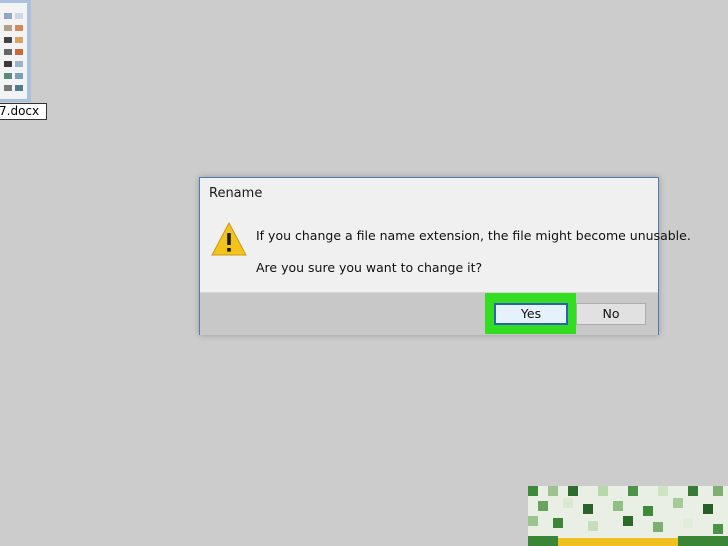 The width and height of the screenshot is (728, 546). I want to click on yes-button: Yes, so click(531, 314).